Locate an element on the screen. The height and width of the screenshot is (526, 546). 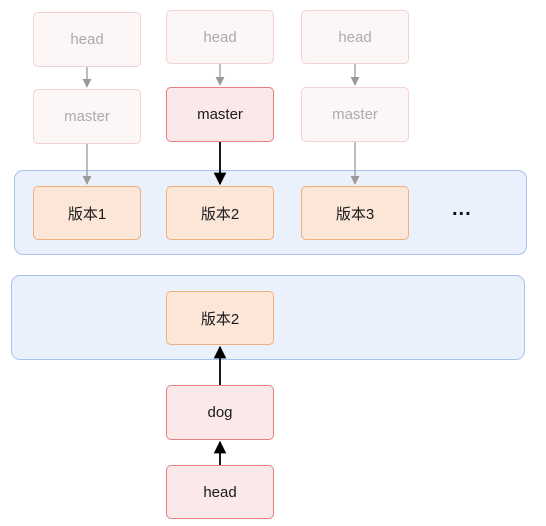
bottom-head-node: head is located at coordinates (220, 492).